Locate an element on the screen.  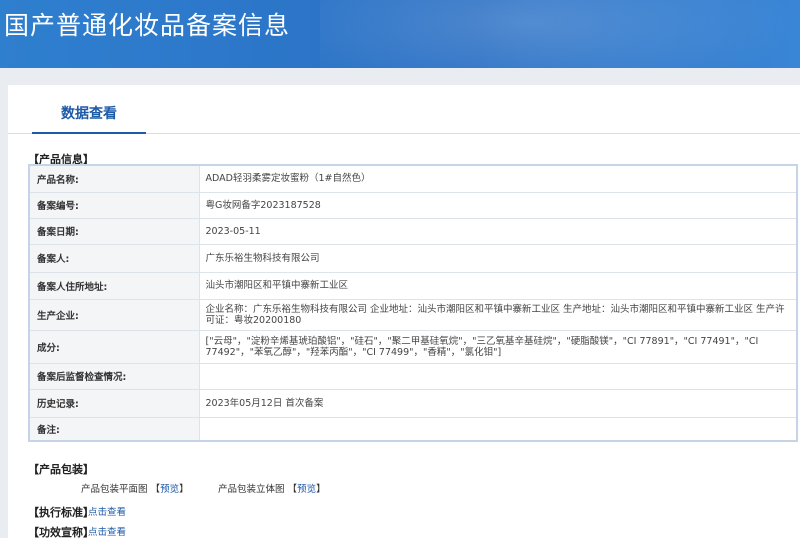
row-value: ADAD轻羽柔雾定妆蜜粉（1#自然色） is located at coordinates (498, 178).